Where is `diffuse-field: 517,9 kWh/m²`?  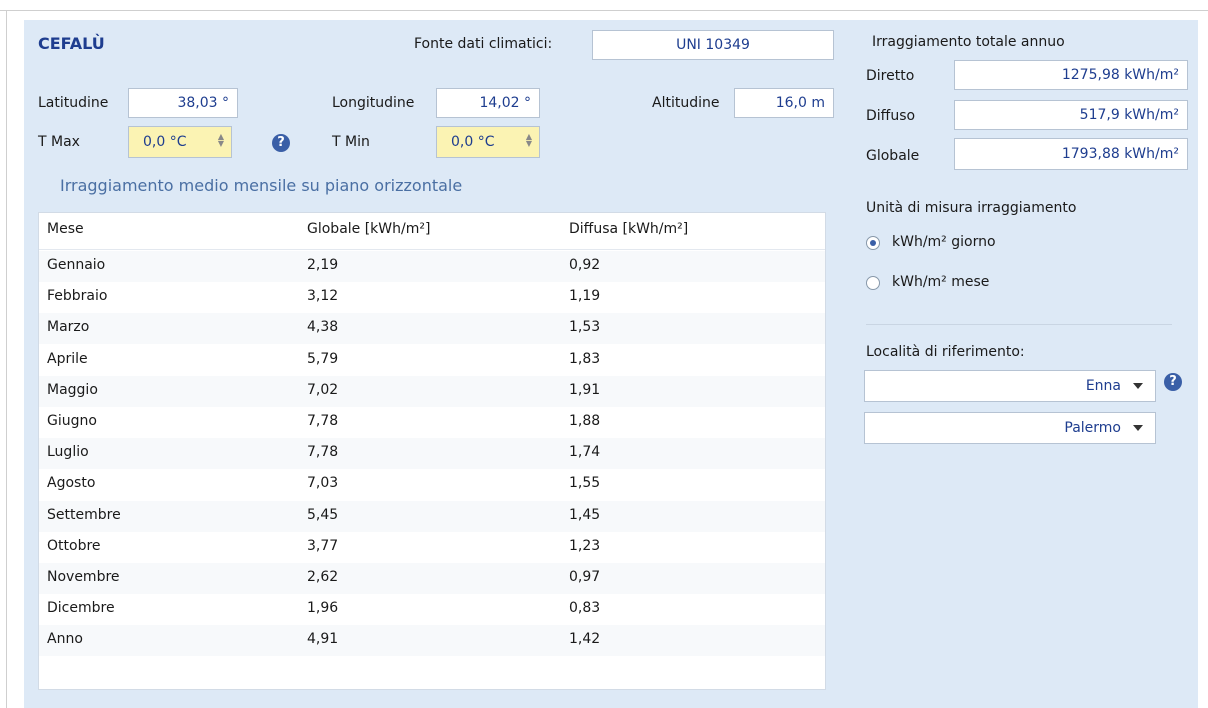
diffuse-field: 517,9 kWh/m² is located at coordinates (1071, 115).